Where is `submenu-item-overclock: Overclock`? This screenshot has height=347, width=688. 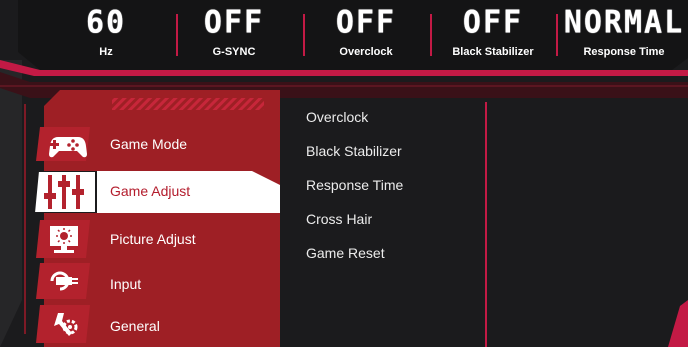 submenu-item-overclock: Overclock is located at coordinates (337, 117).